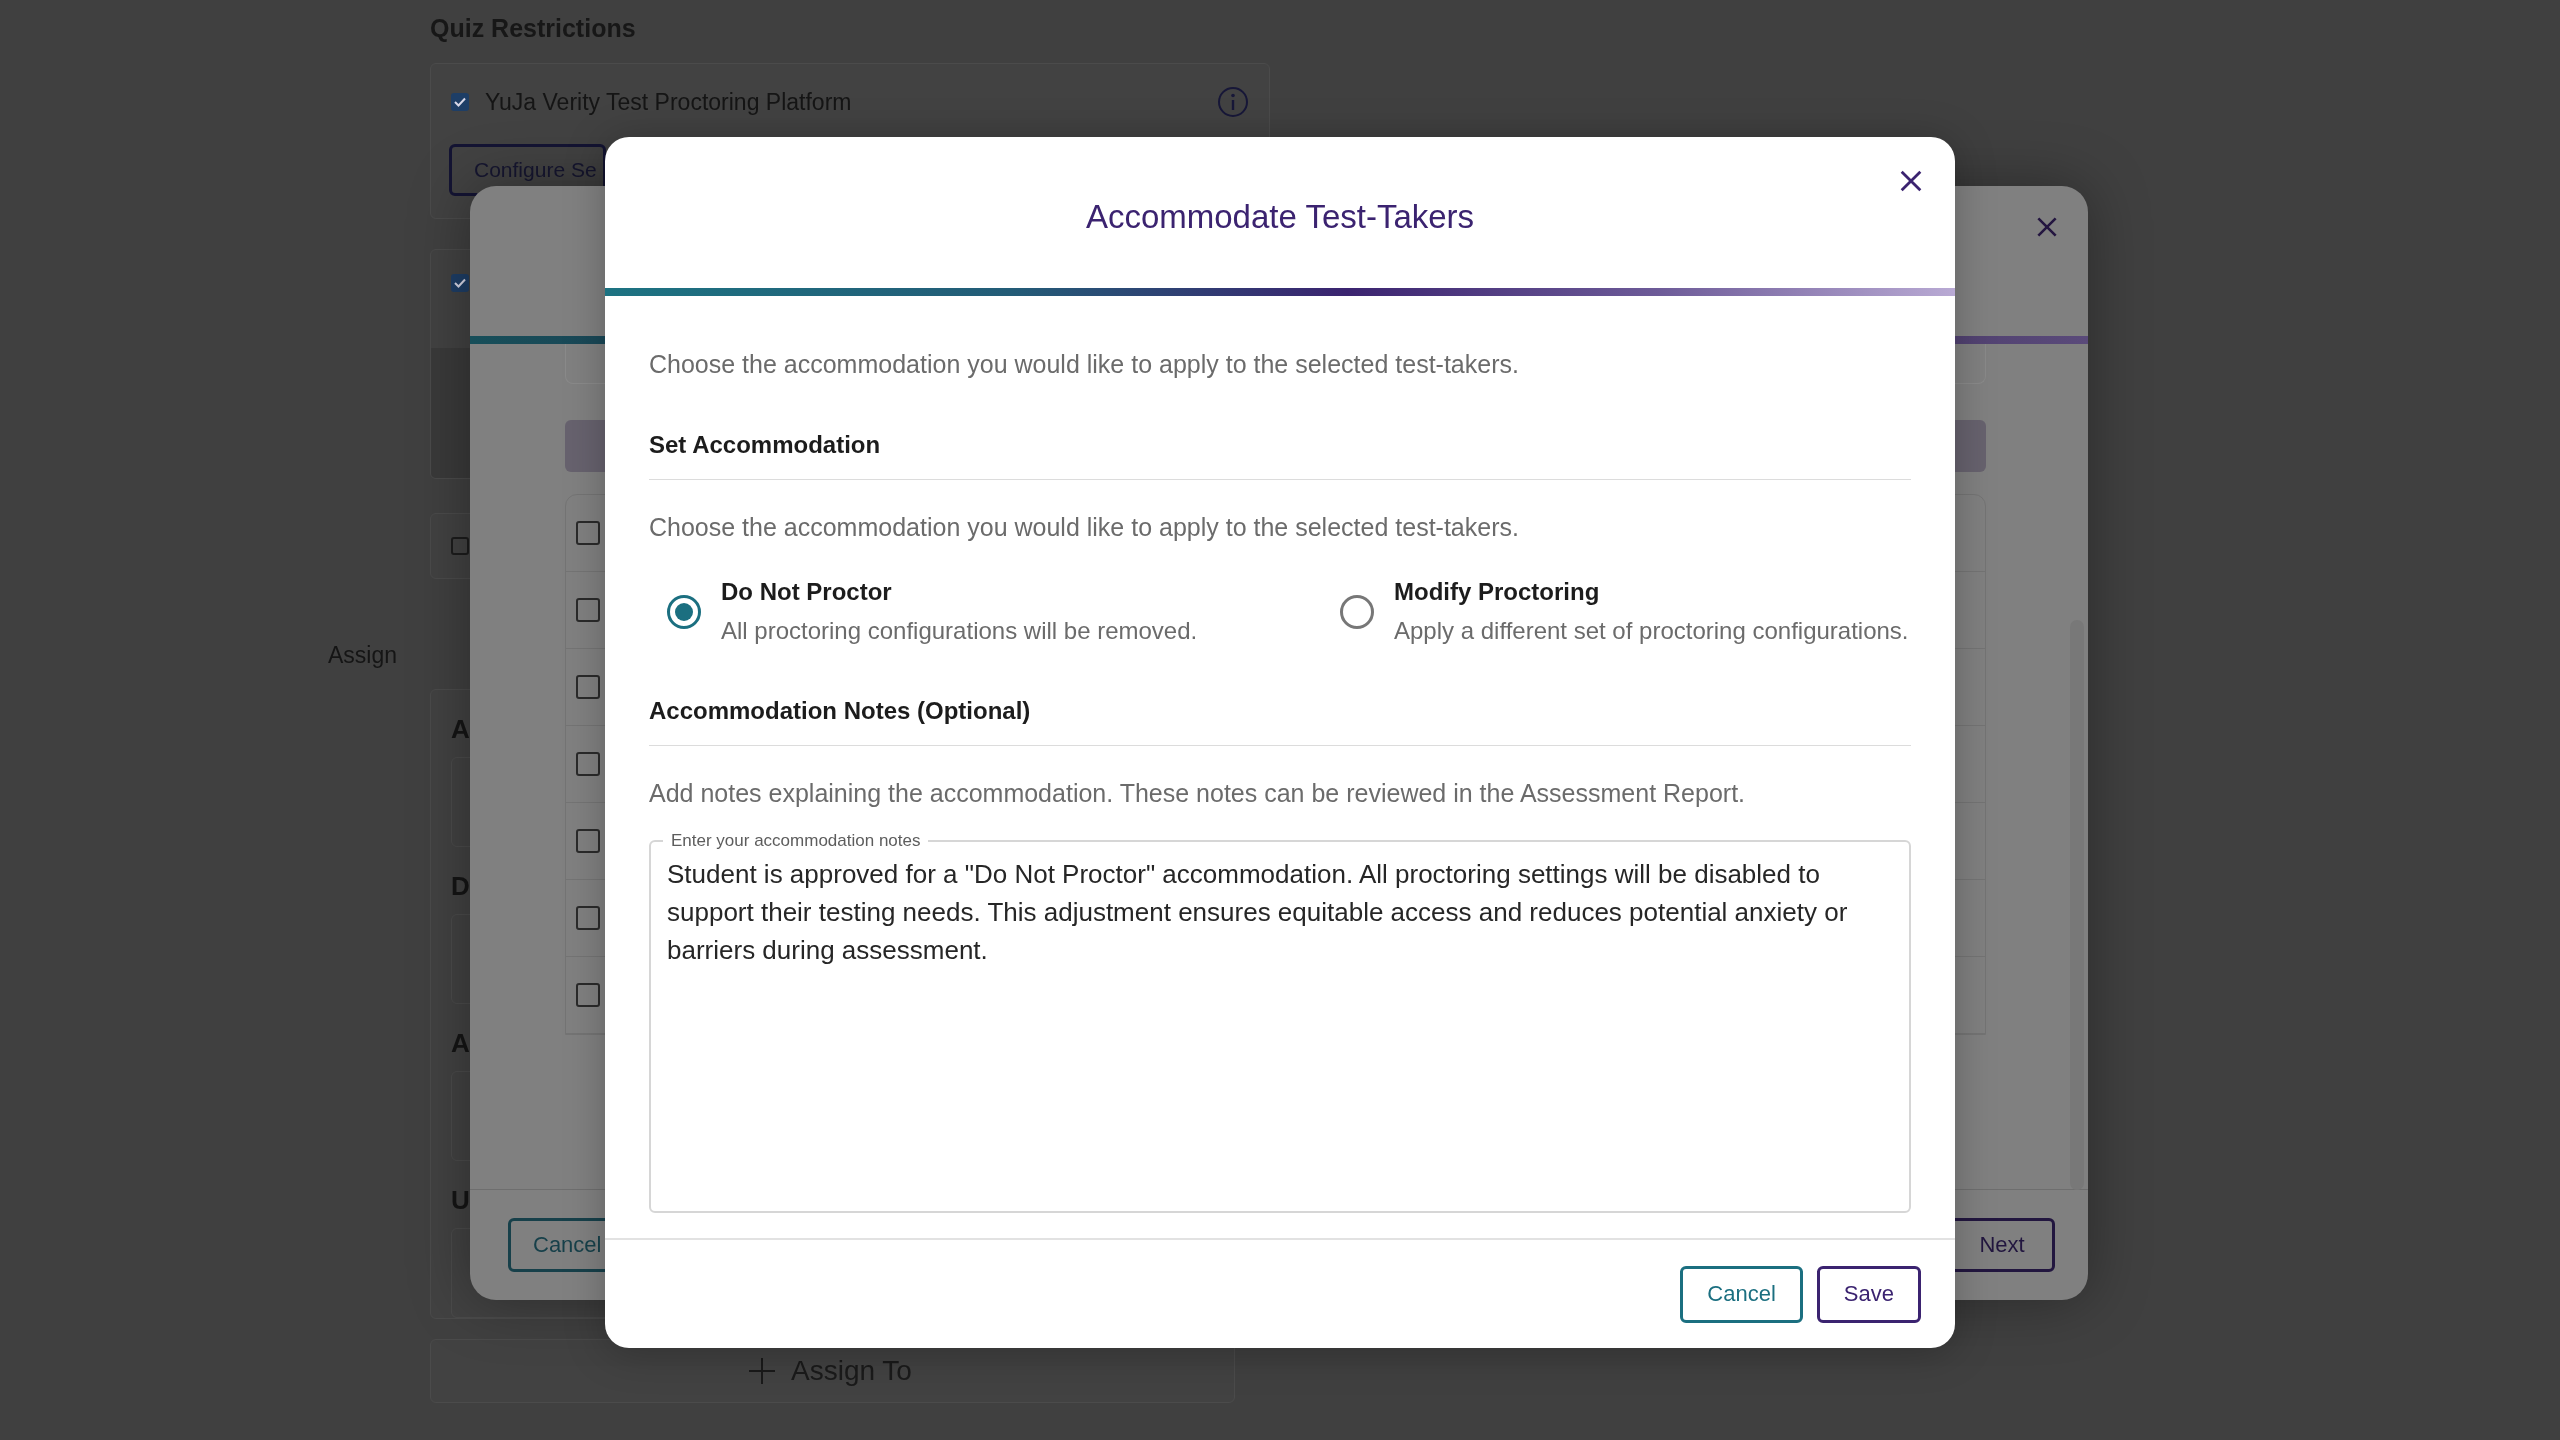  What do you see at coordinates (1868, 1294) in the screenshot?
I see `save-button: Save` at bounding box center [1868, 1294].